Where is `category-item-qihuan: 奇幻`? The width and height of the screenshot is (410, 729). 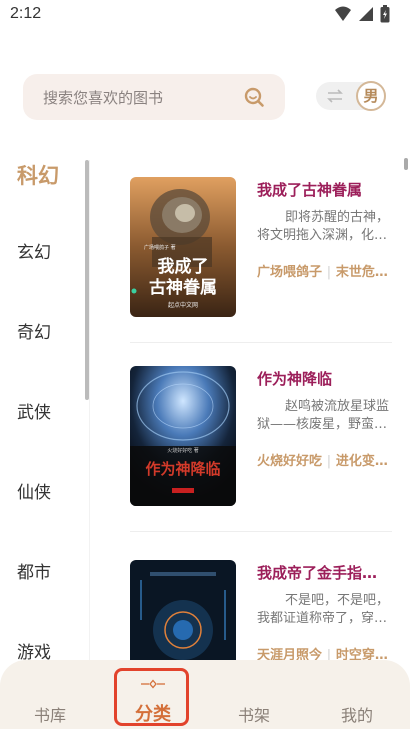 category-item-qihuan: 奇幻 is located at coordinates (52, 330).